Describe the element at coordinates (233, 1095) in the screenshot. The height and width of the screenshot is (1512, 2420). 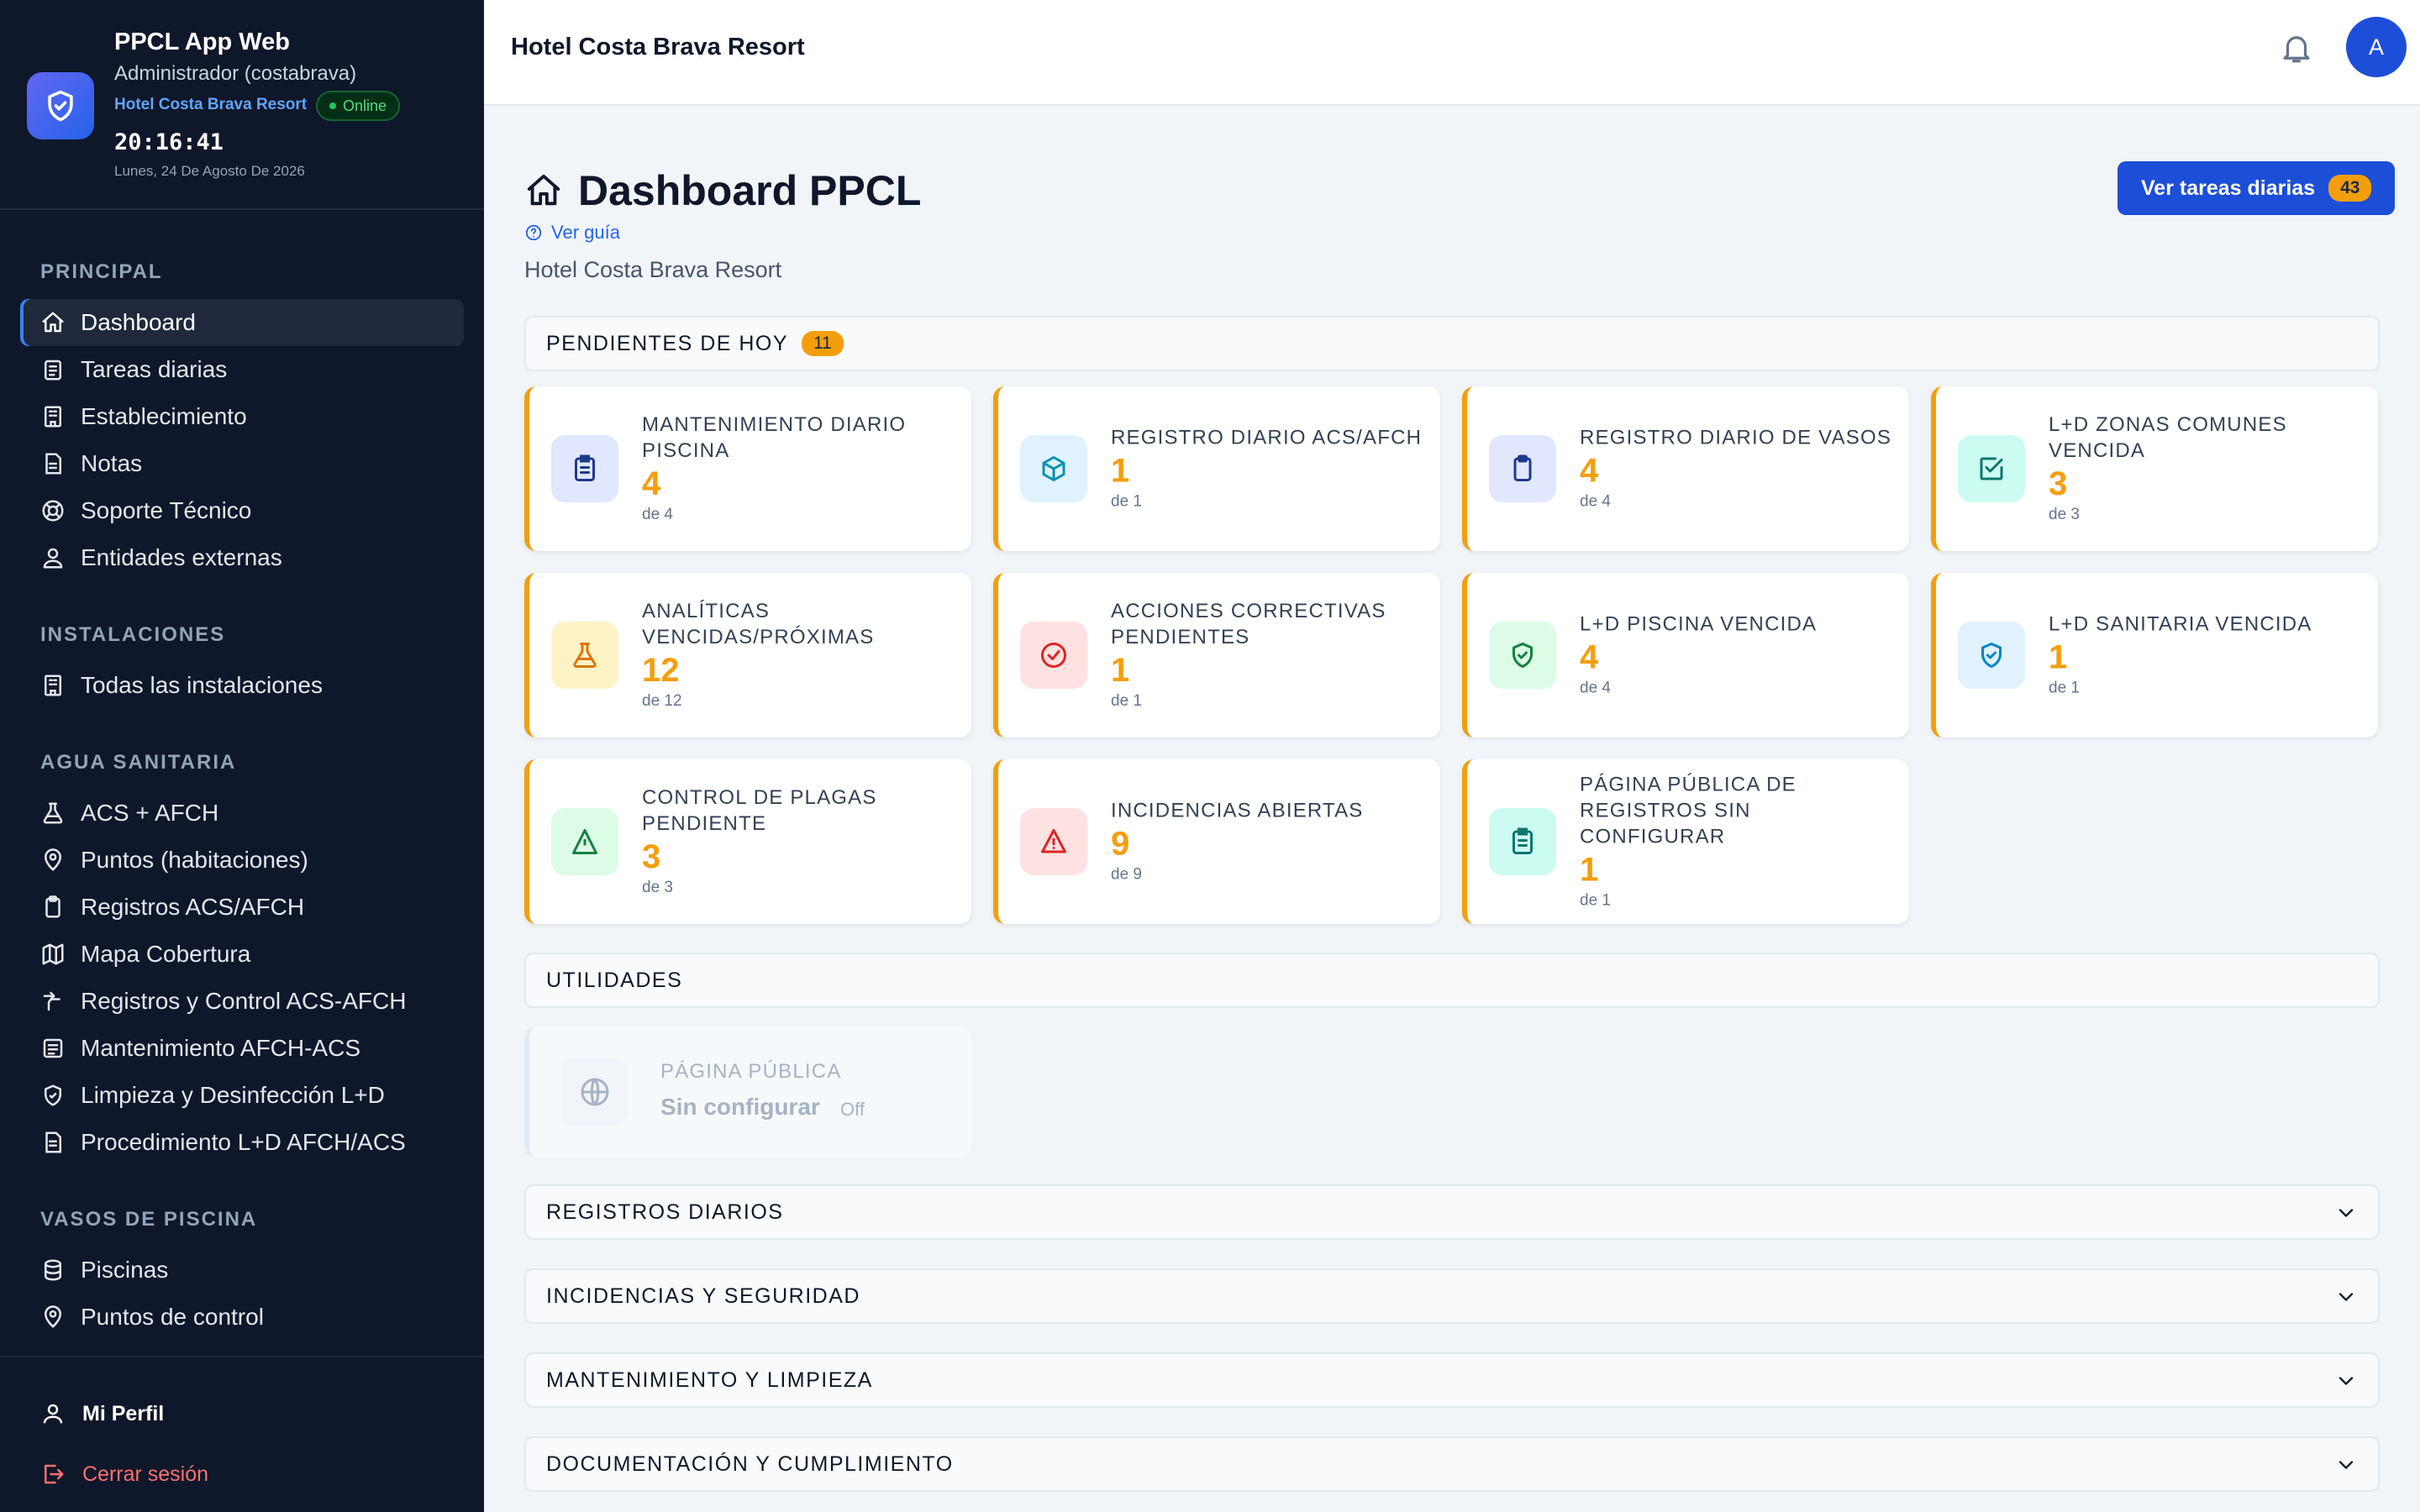
I see `sidebar-item-label: Limpieza y Desinfección L+D` at that location.